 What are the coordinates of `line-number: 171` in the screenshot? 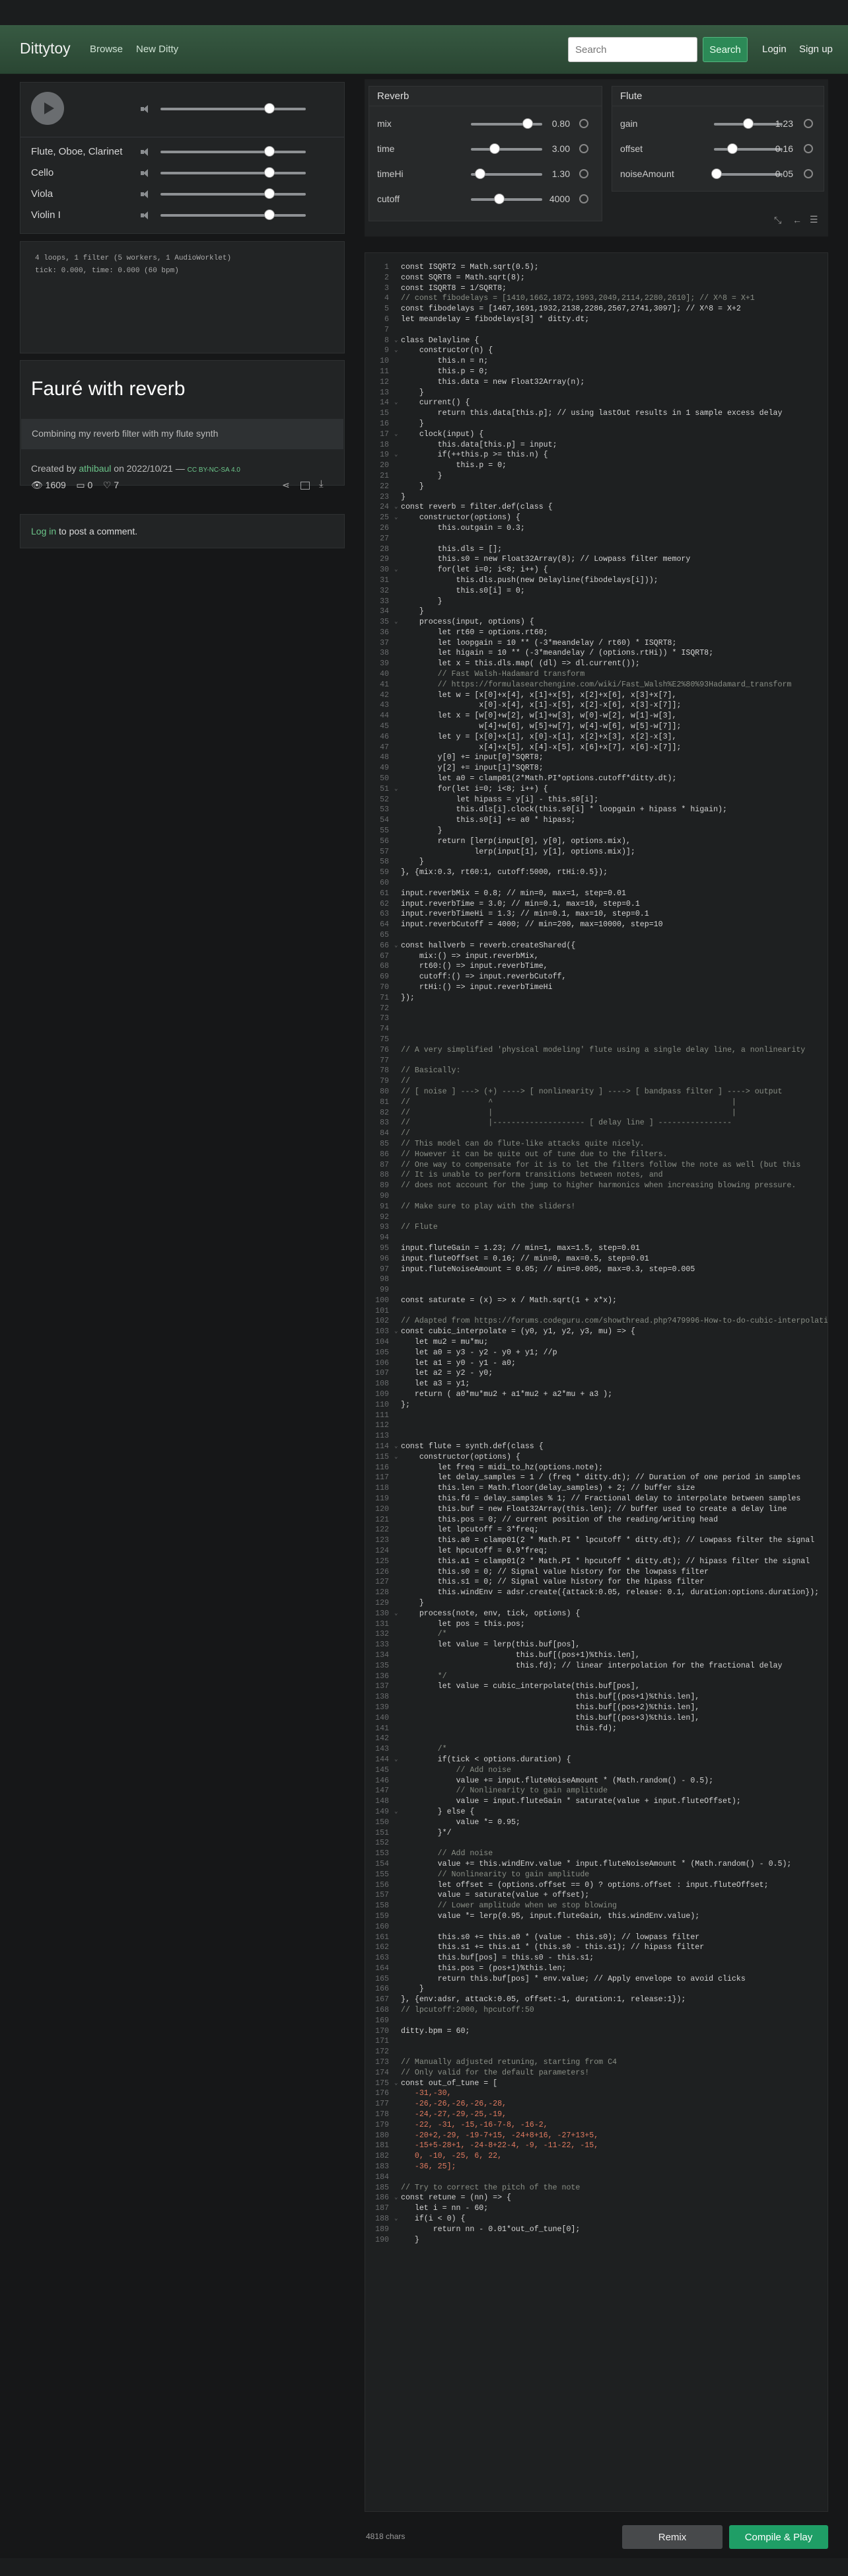 It's located at (382, 2041).